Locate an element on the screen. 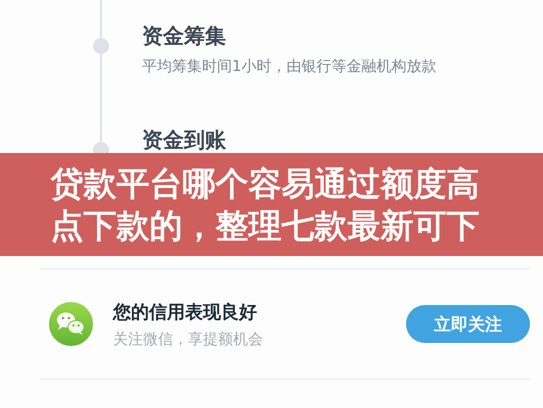 The width and height of the screenshot is (543, 408). chat-icon is located at coordinates (71, 324).